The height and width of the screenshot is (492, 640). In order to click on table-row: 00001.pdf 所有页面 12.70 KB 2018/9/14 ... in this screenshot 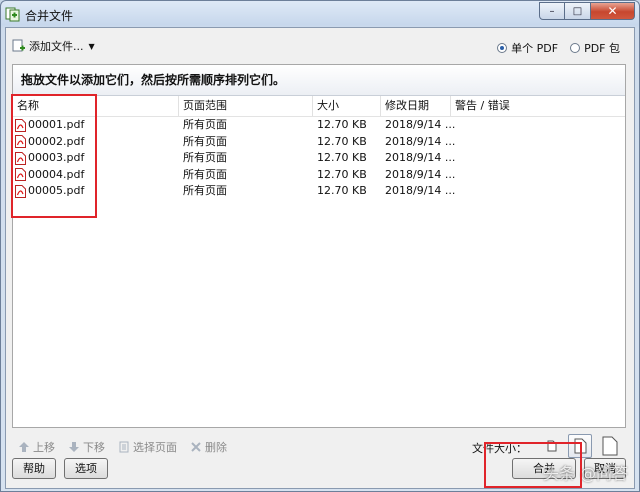, I will do `click(319, 125)`.